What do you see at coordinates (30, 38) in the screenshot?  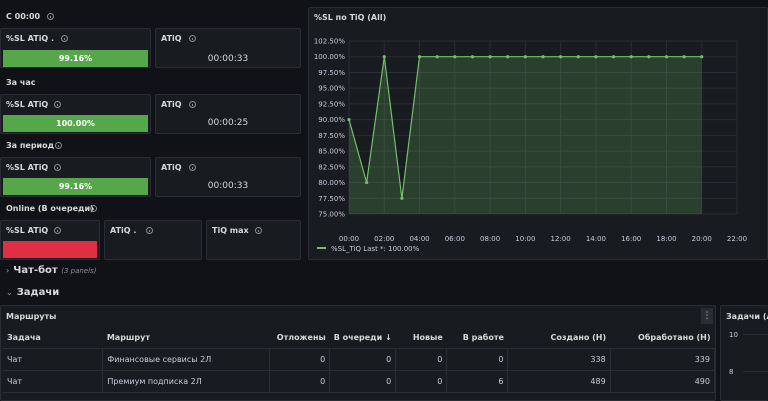 I see `panel-title: %SL ATiQ .` at bounding box center [30, 38].